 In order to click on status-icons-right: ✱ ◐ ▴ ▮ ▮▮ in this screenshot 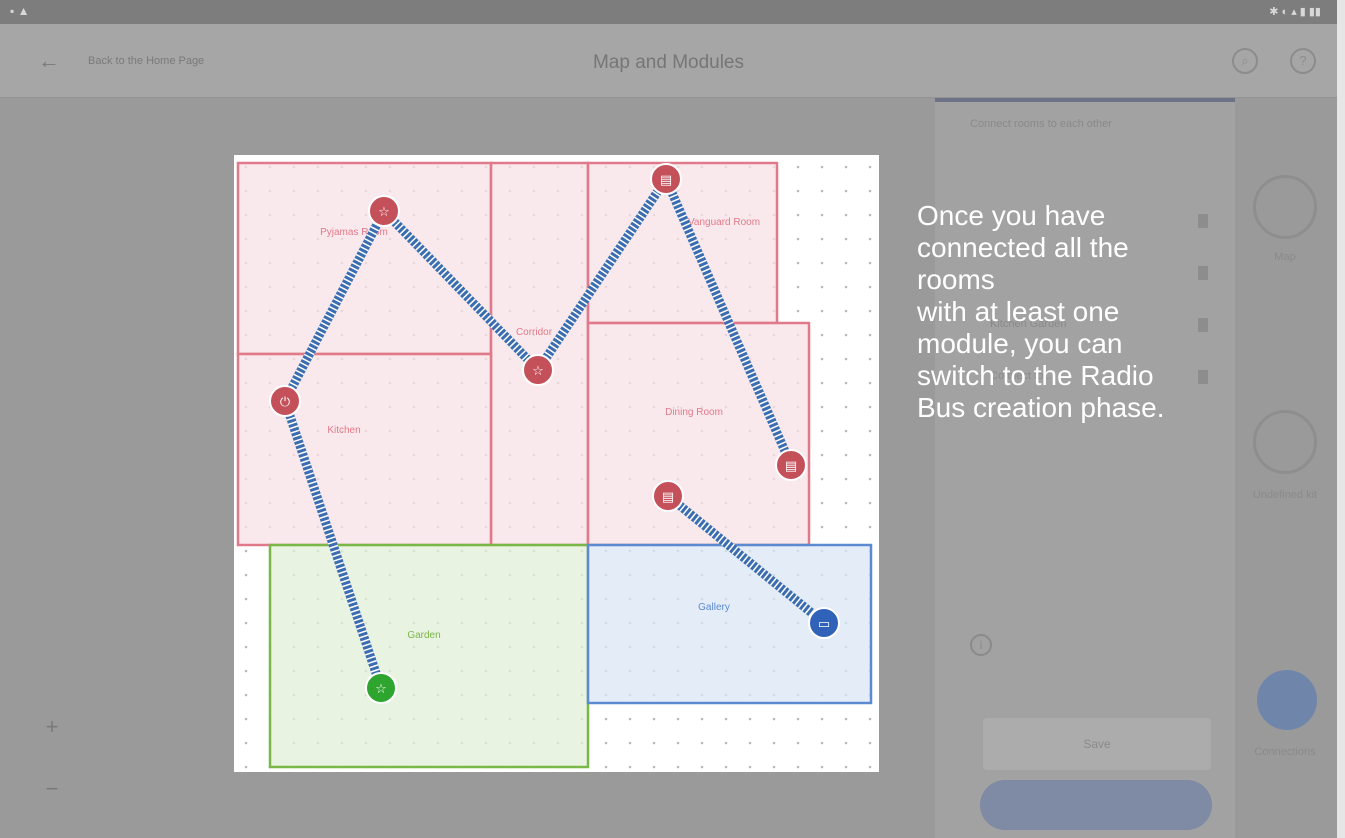, I will do `click(1295, 12)`.